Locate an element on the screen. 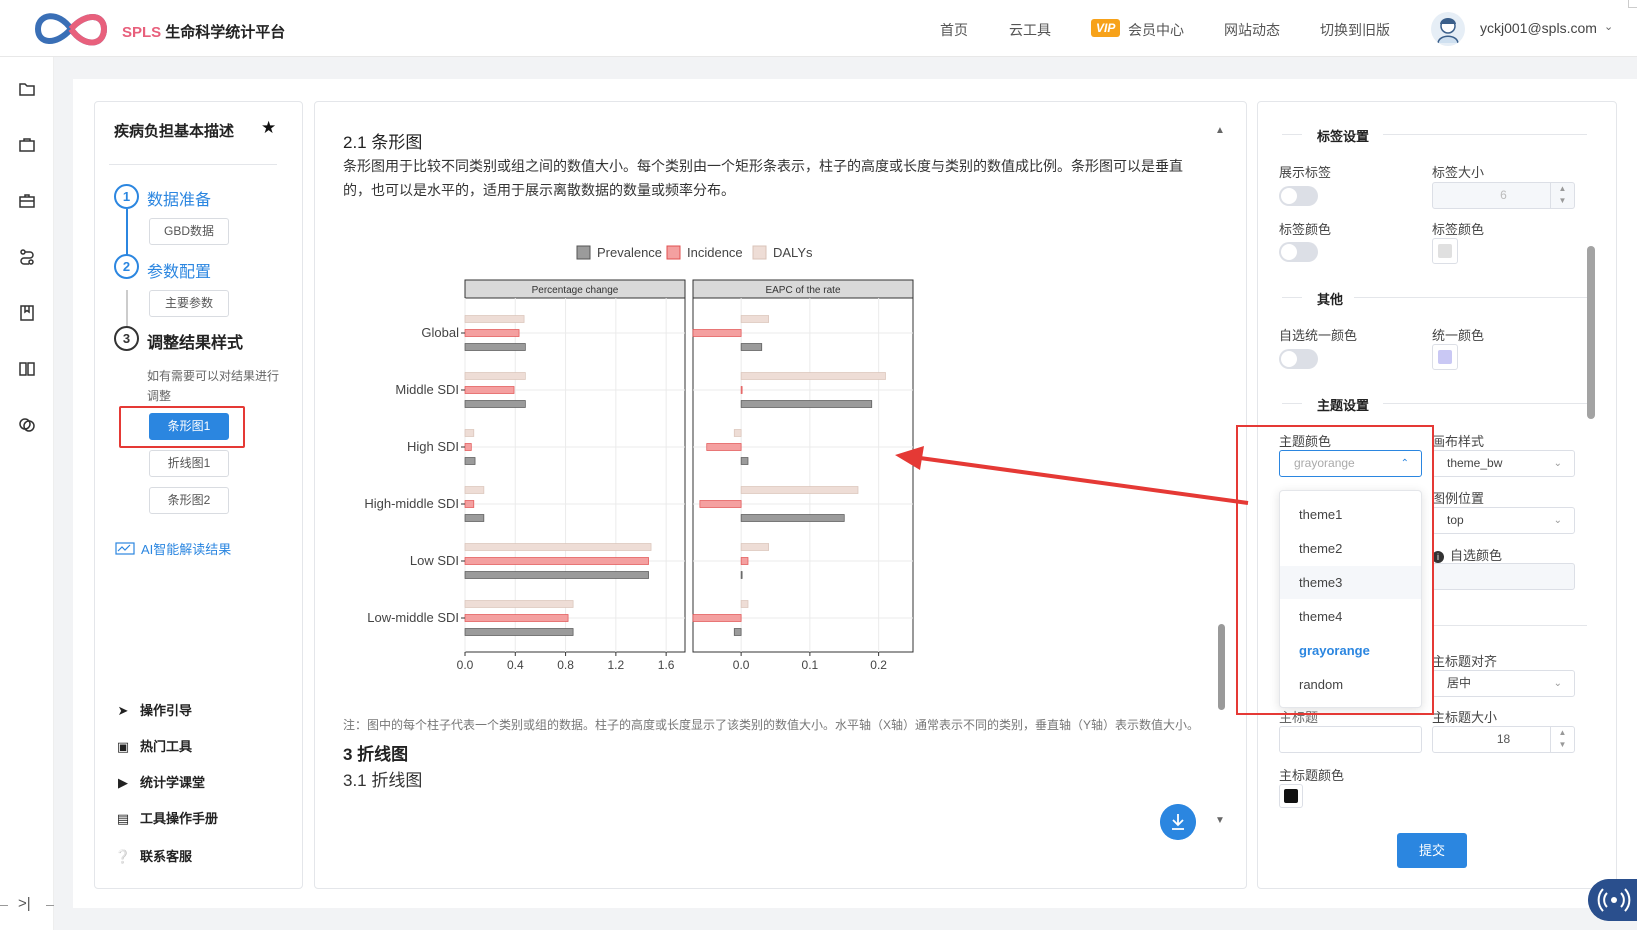  chat-icon is located at coordinates (27, 425).